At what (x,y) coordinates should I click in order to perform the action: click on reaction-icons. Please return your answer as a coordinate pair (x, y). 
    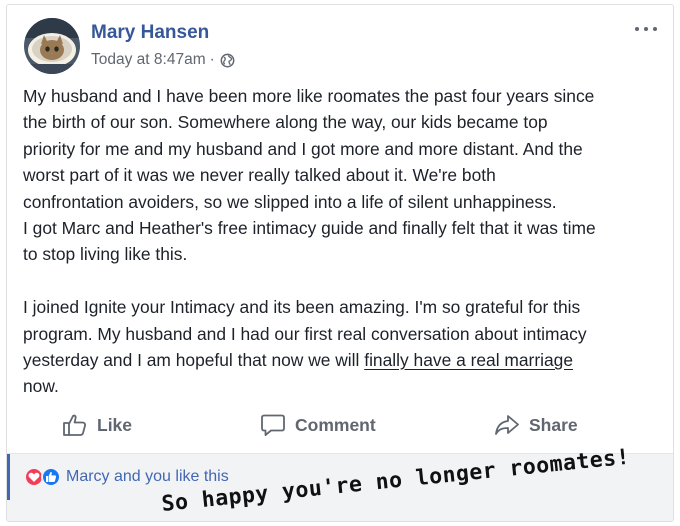
    Looking at the image, I should click on (42, 477).